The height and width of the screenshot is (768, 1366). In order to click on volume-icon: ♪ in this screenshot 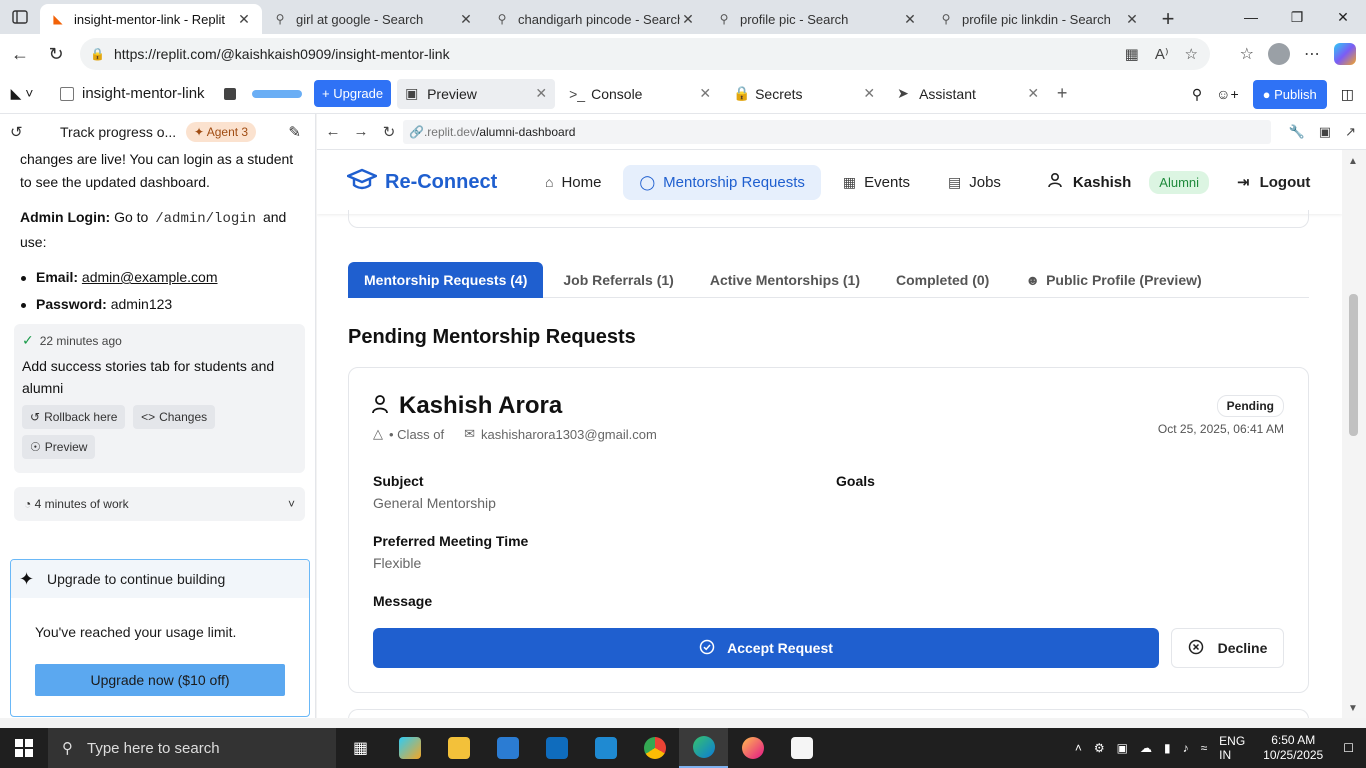, I will do `click(1186, 748)`.